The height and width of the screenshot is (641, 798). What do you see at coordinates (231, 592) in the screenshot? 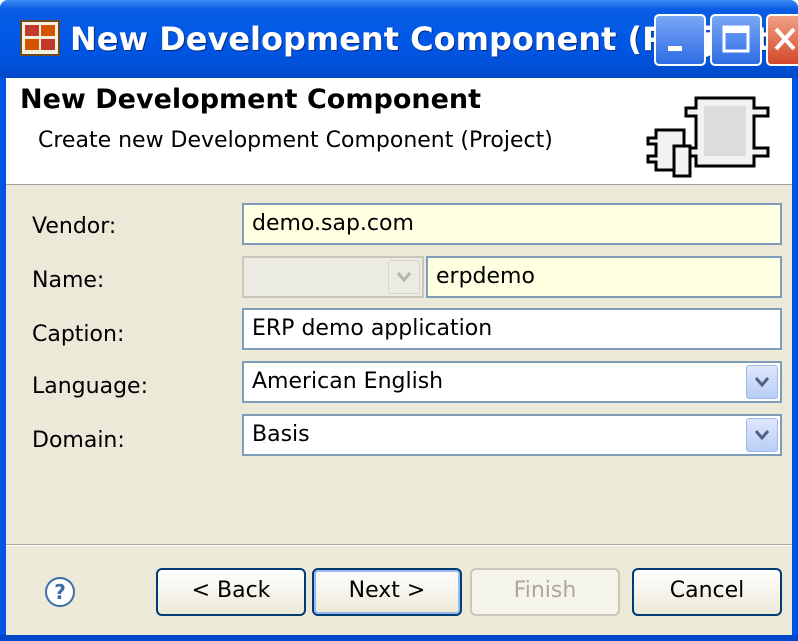
I see `back-button: < Back` at bounding box center [231, 592].